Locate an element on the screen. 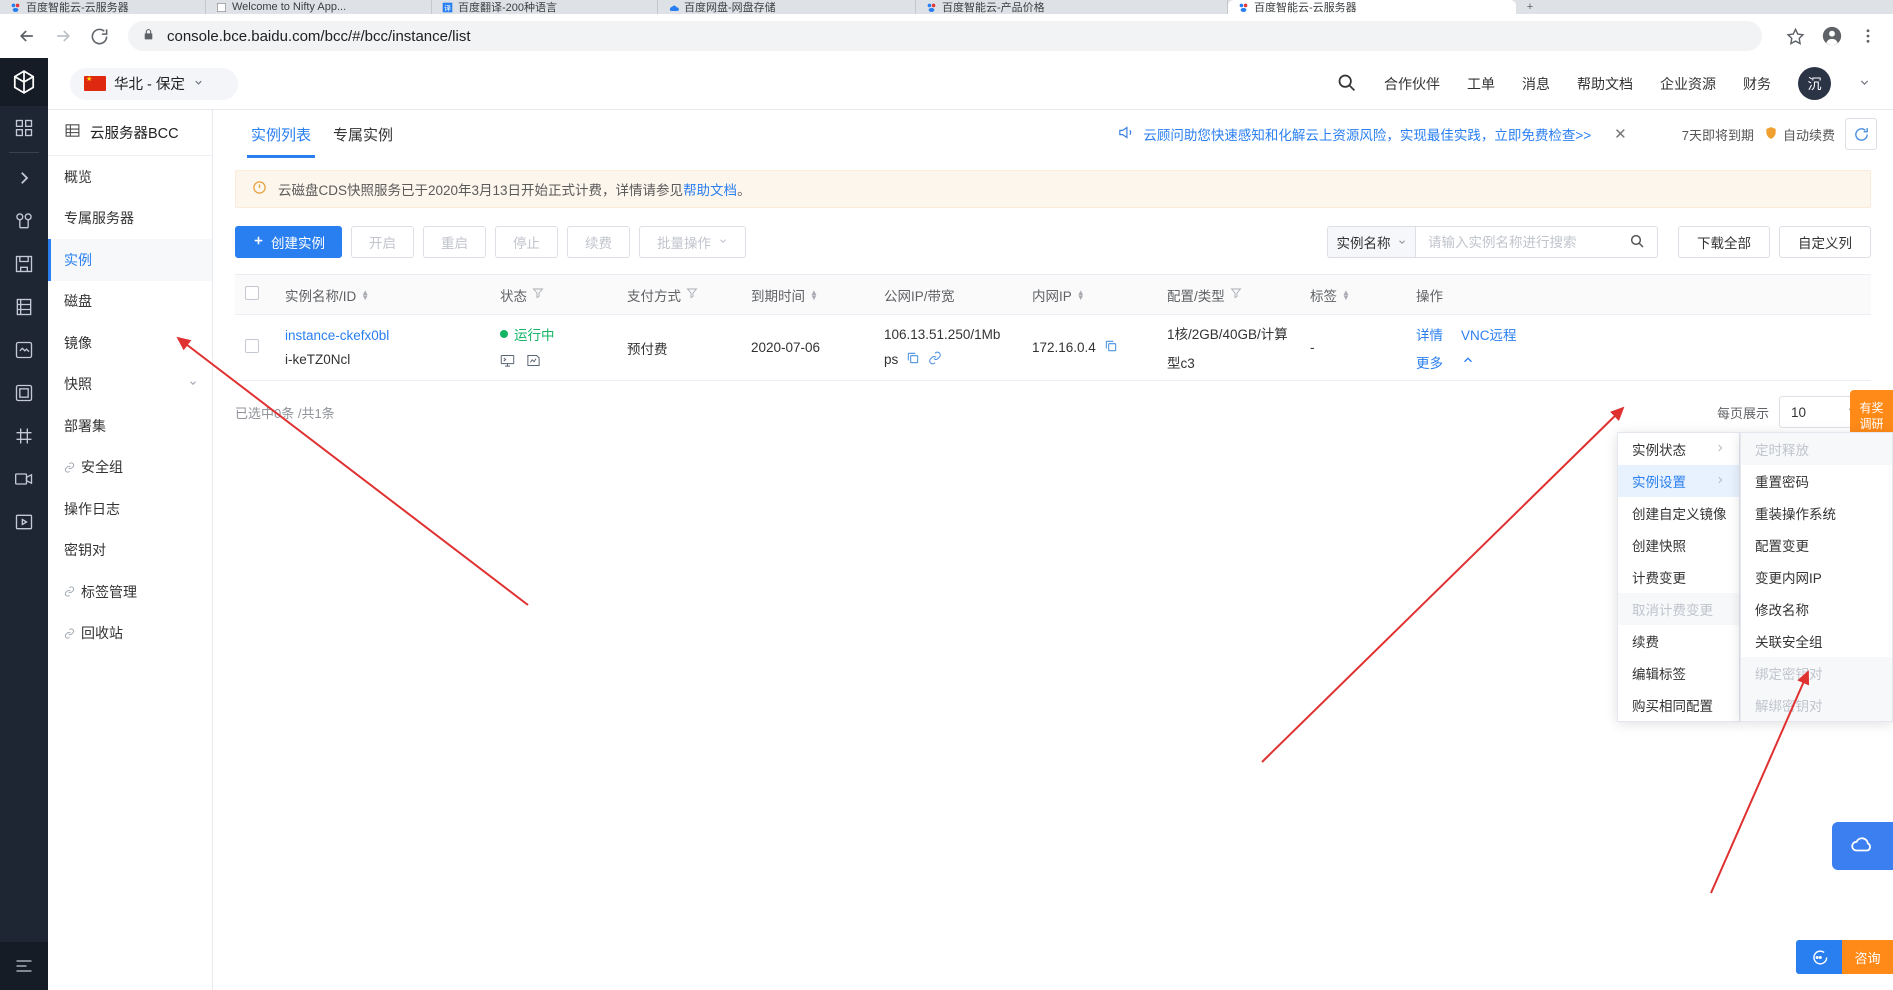 The image size is (1893, 990). sidebar-item-security-group: 安全组 is located at coordinates (130, 468).